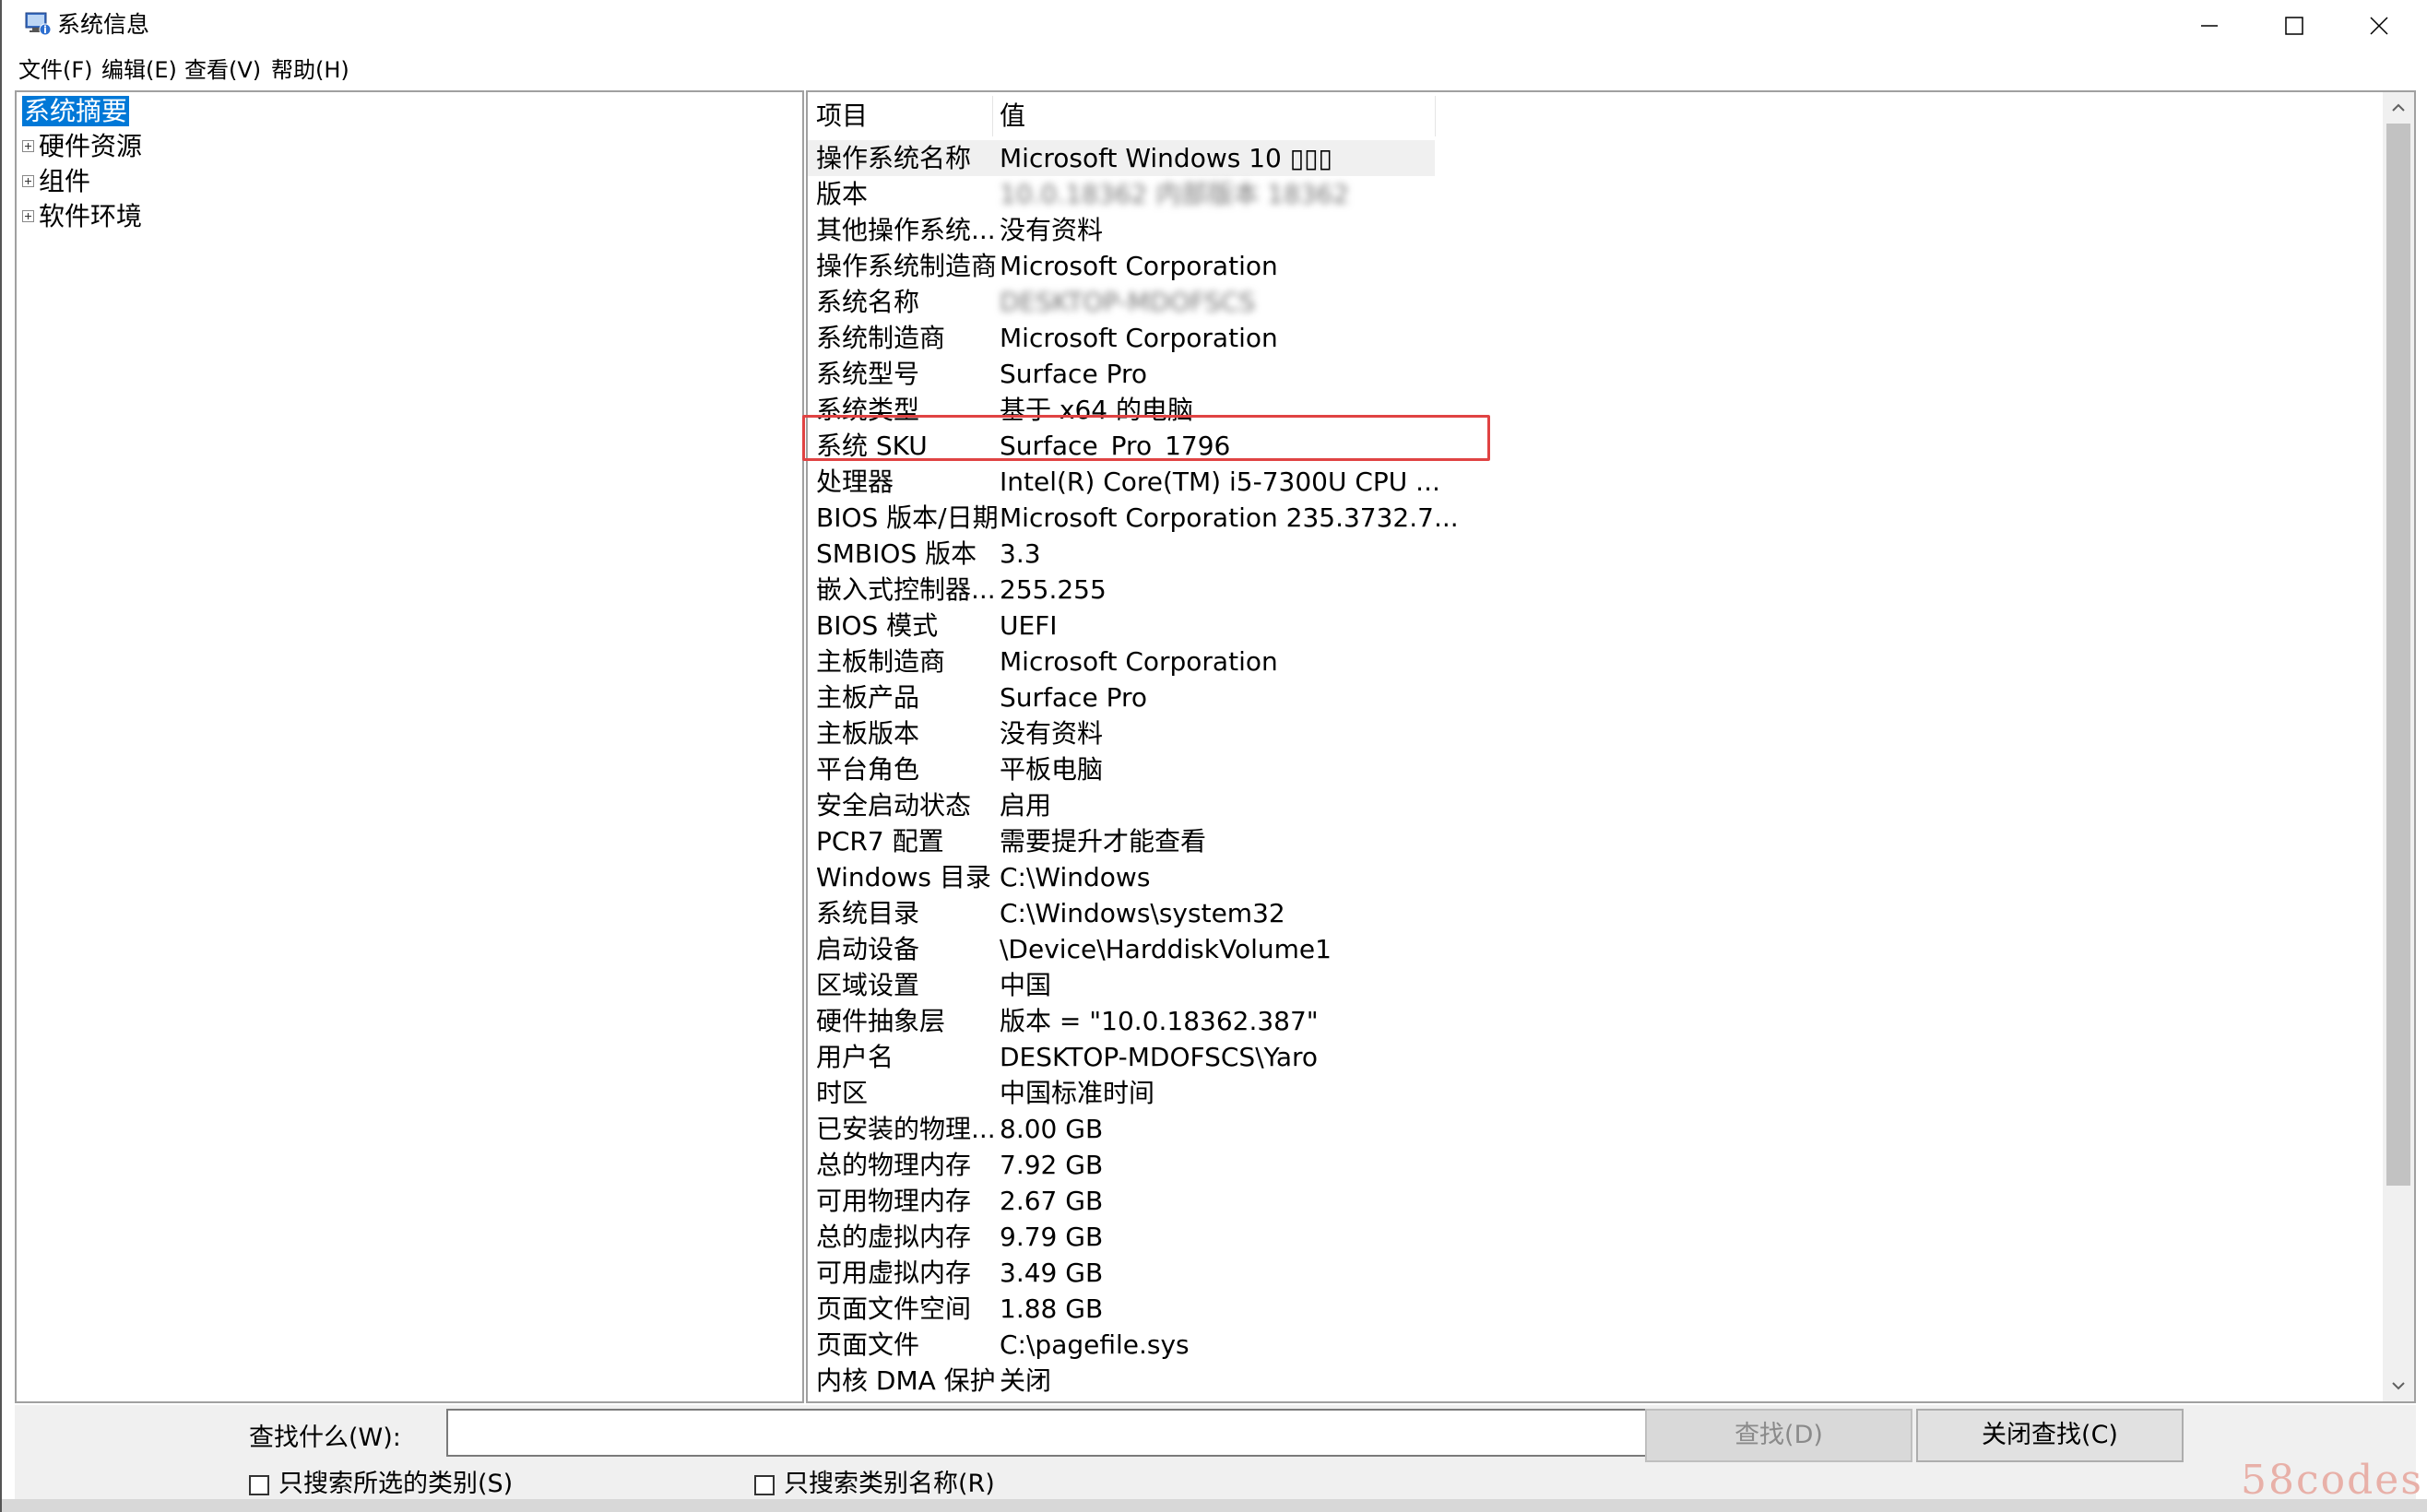  Describe the element at coordinates (82, 216) in the screenshot. I see `tree-item-software-environment: 软件环境` at that location.